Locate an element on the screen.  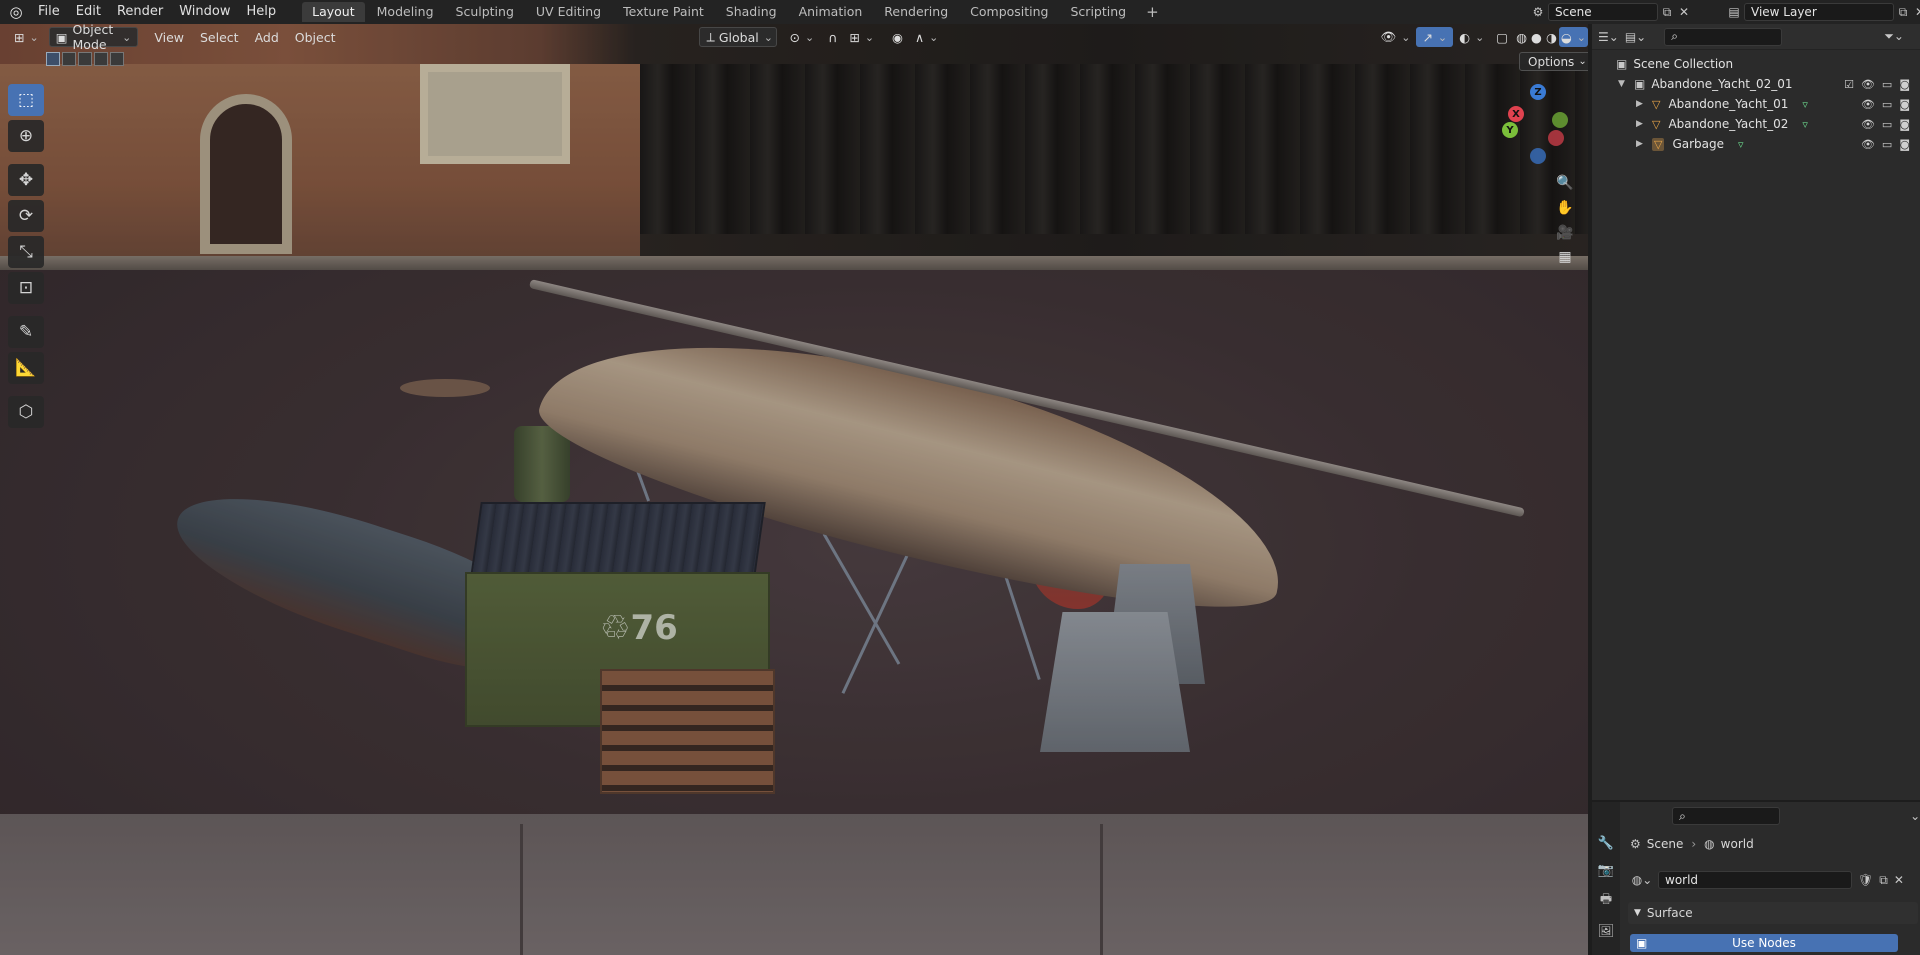
unlink-icon: ✕ is located at coordinates (1899, 880).